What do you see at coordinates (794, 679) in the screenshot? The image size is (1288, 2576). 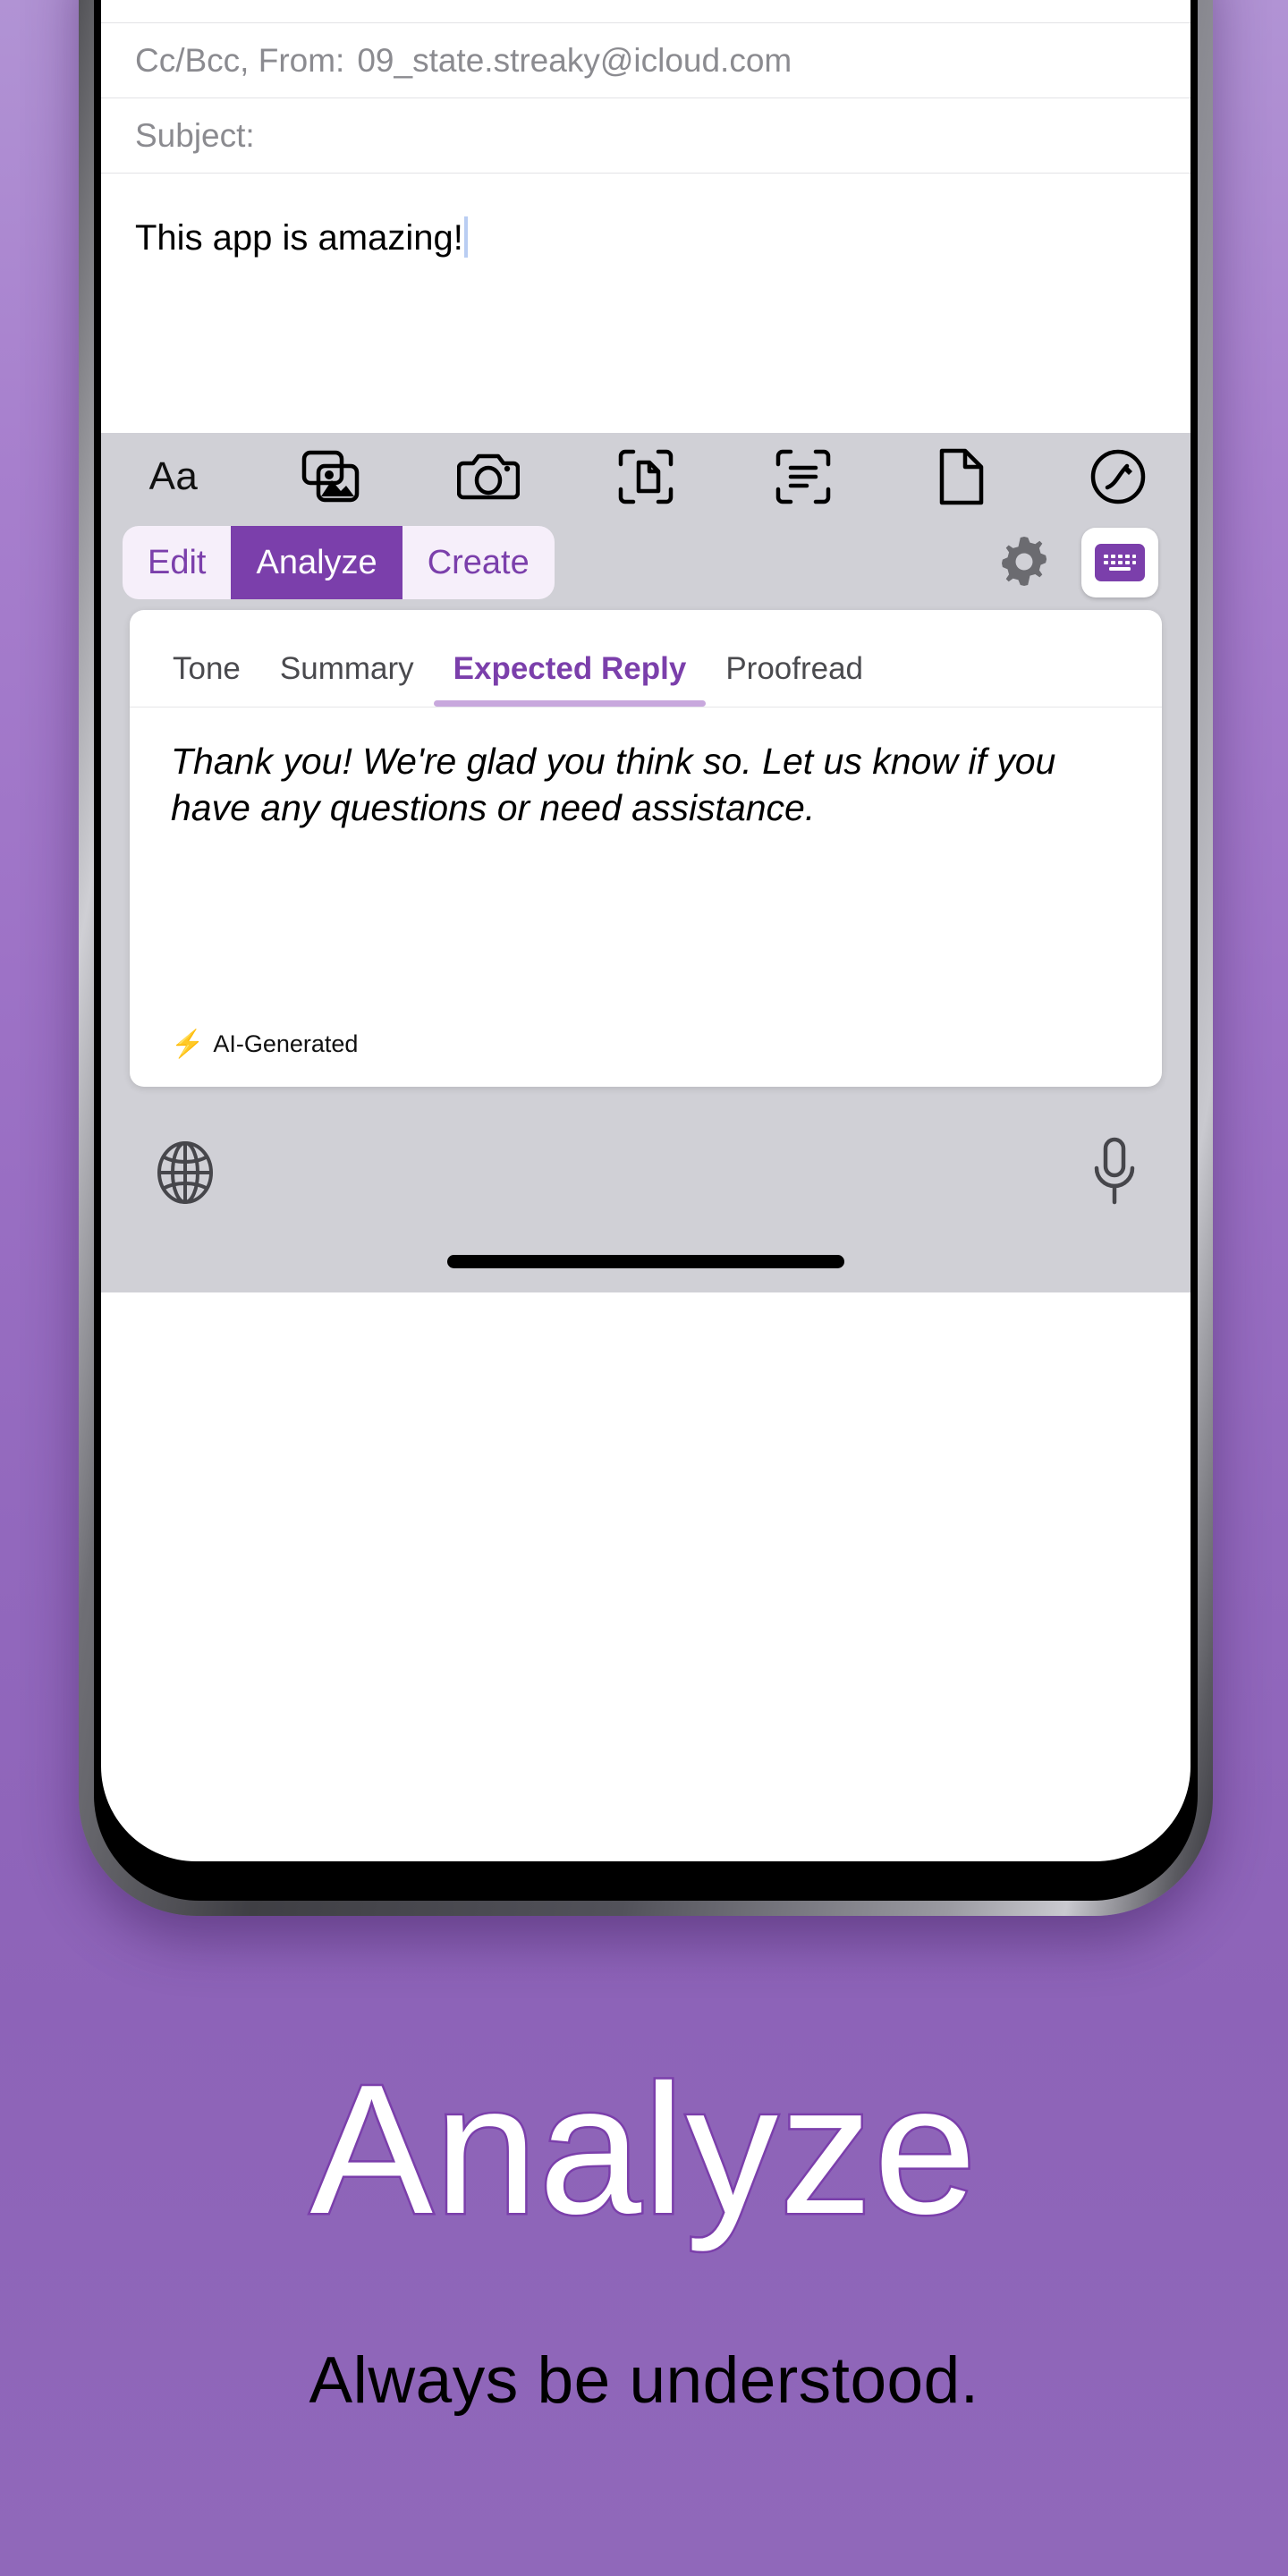 I see `tab-proofread: Proofread` at bounding box center [794, 679].